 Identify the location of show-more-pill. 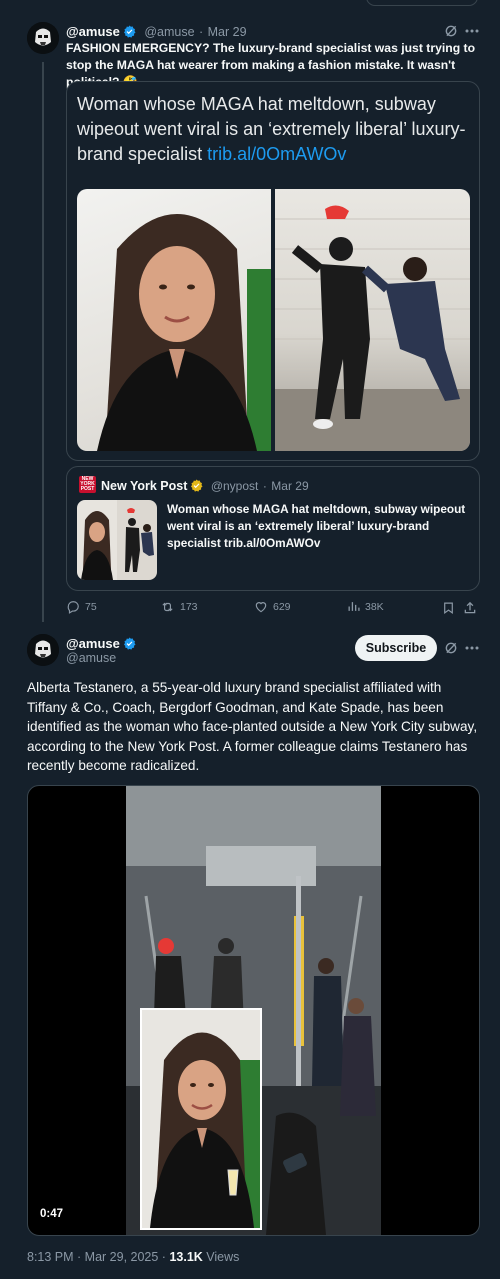
(422, 3).